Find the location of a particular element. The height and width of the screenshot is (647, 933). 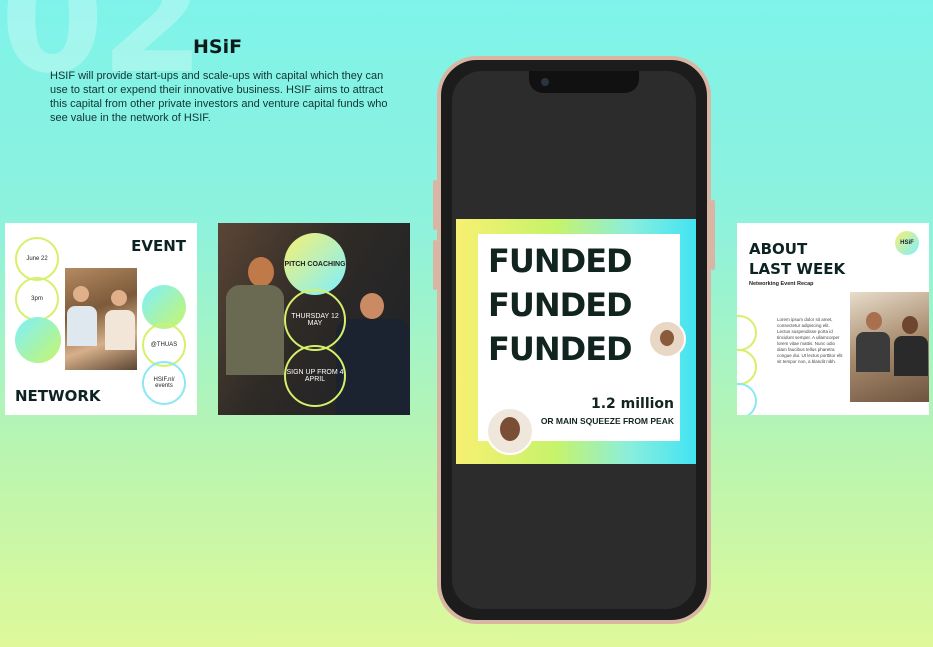

funding-amount: 1.2 million is located at coordinates (632, 404).